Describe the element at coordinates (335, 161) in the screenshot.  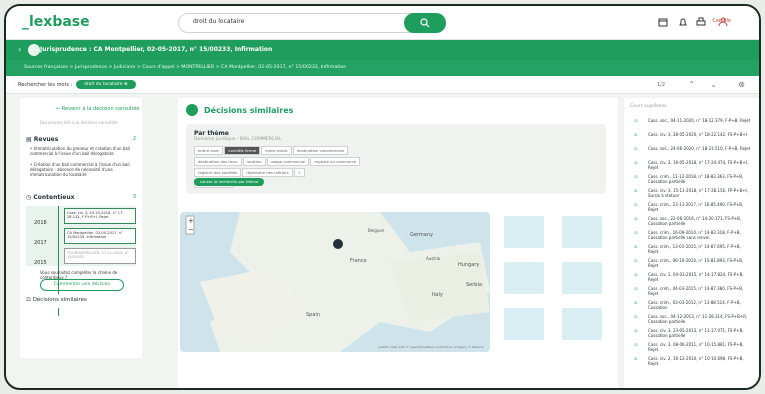
I see `tag: registre du commerce` at that location.